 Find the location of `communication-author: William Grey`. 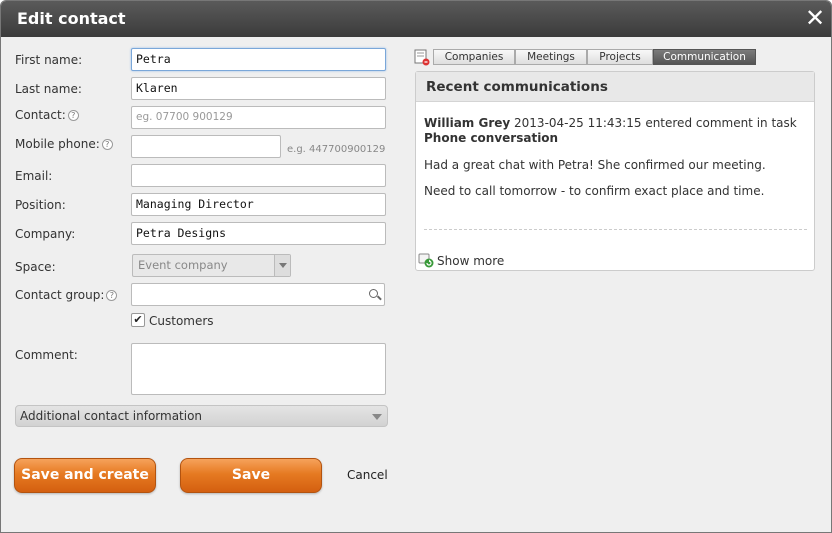

communication-author: William Grey is located at coordinates (467, 123).